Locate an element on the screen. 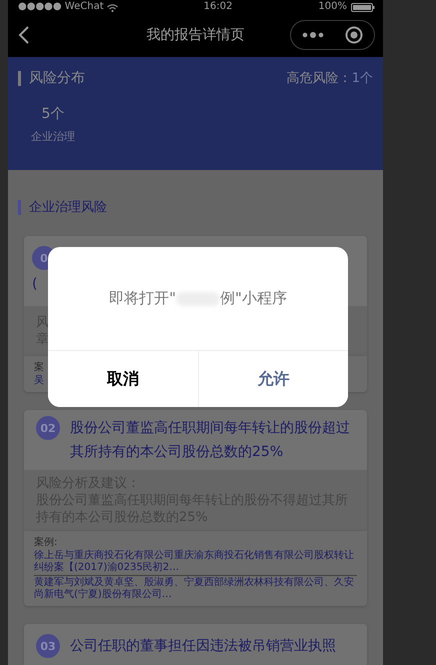  dialog-message: 例"小程序 is located at coordinates (253, 298).